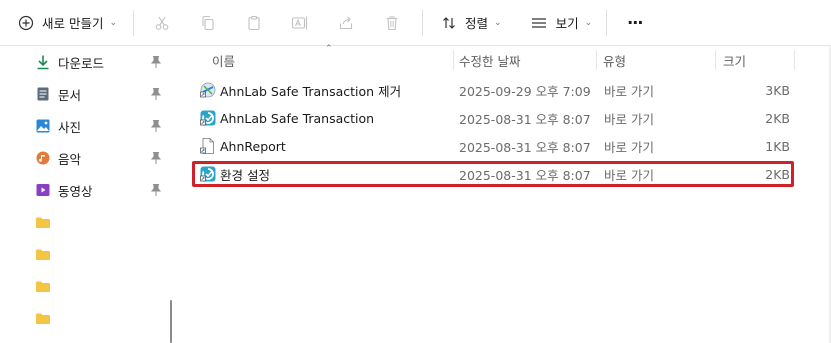 This screenshot has height=343, width=831. Describe the element at coordinates (81, 63) in the screenshot. I see `sidebar-item-label: 다운로드` at that location.